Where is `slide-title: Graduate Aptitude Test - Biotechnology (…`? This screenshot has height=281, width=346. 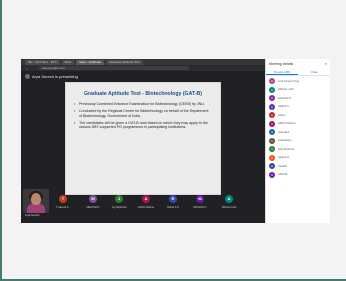
slide-title: Graduate Aptitude Test - Biotechnology (… is located at coordinates (143, 94).